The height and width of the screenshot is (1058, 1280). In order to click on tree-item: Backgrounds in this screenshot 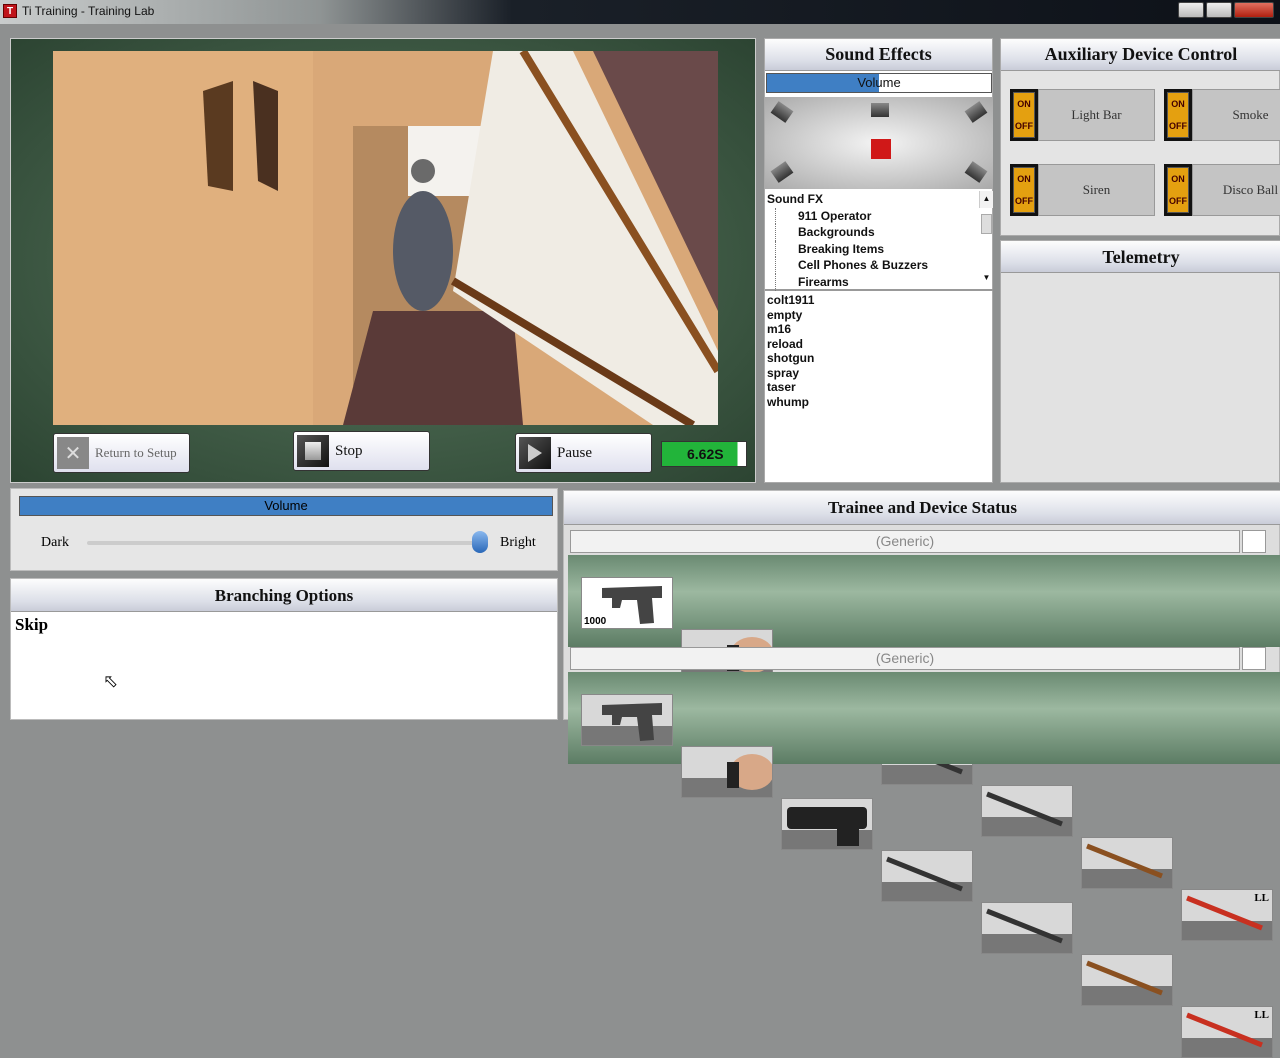, I will do `click(884, 232)`.